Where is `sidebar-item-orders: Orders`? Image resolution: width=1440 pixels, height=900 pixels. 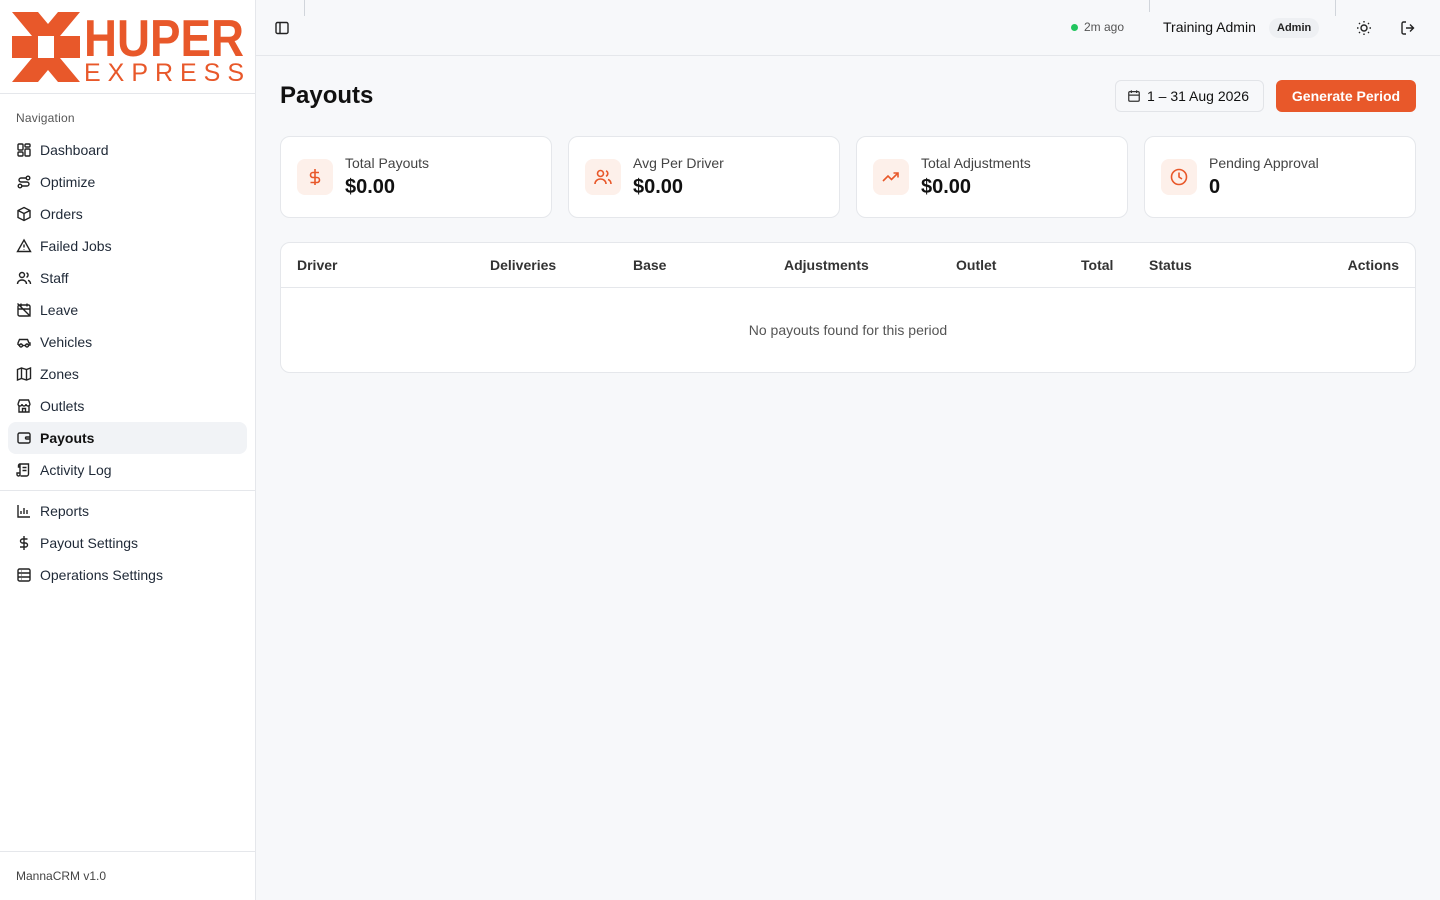 sidebar-item-orders: Orders is located at coordinates (127, 214).